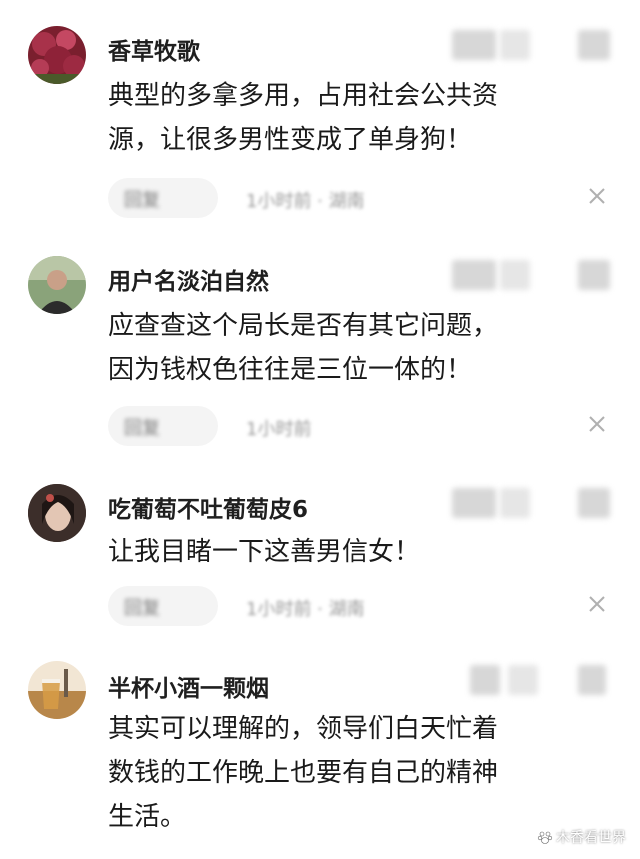 The width and height of the screenshot is (640, 859). Describe the element at coordinates (545, 837) in the screenshot. I see `paw-icon` at that location.